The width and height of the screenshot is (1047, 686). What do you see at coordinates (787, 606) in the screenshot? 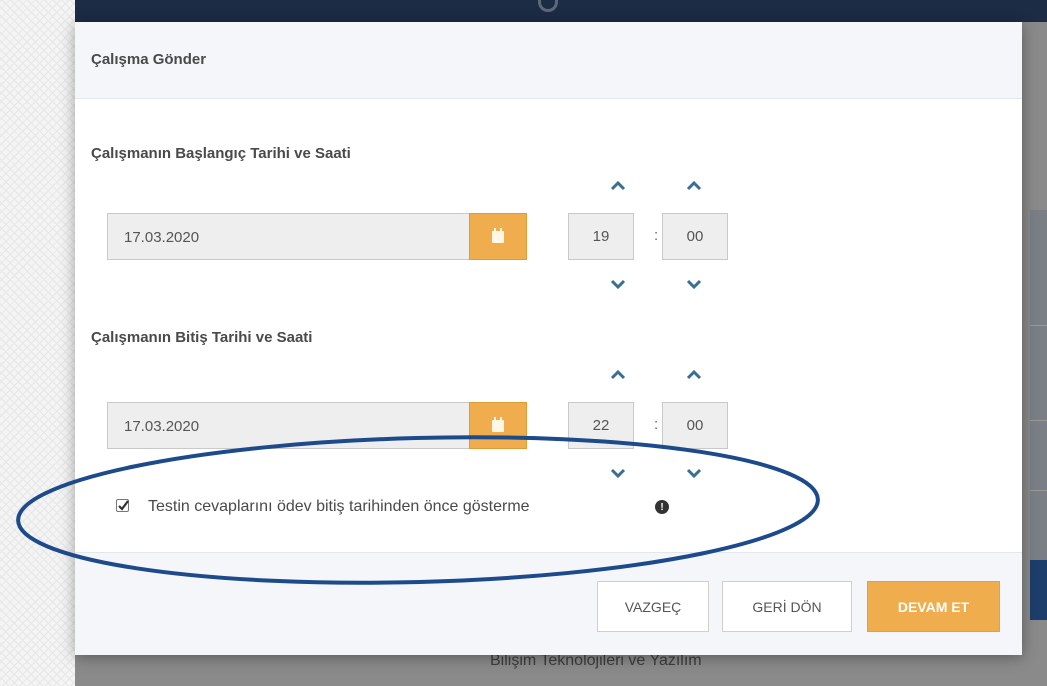
I see `back-button: GERİ DÖN` at bounding box center [787, 606].